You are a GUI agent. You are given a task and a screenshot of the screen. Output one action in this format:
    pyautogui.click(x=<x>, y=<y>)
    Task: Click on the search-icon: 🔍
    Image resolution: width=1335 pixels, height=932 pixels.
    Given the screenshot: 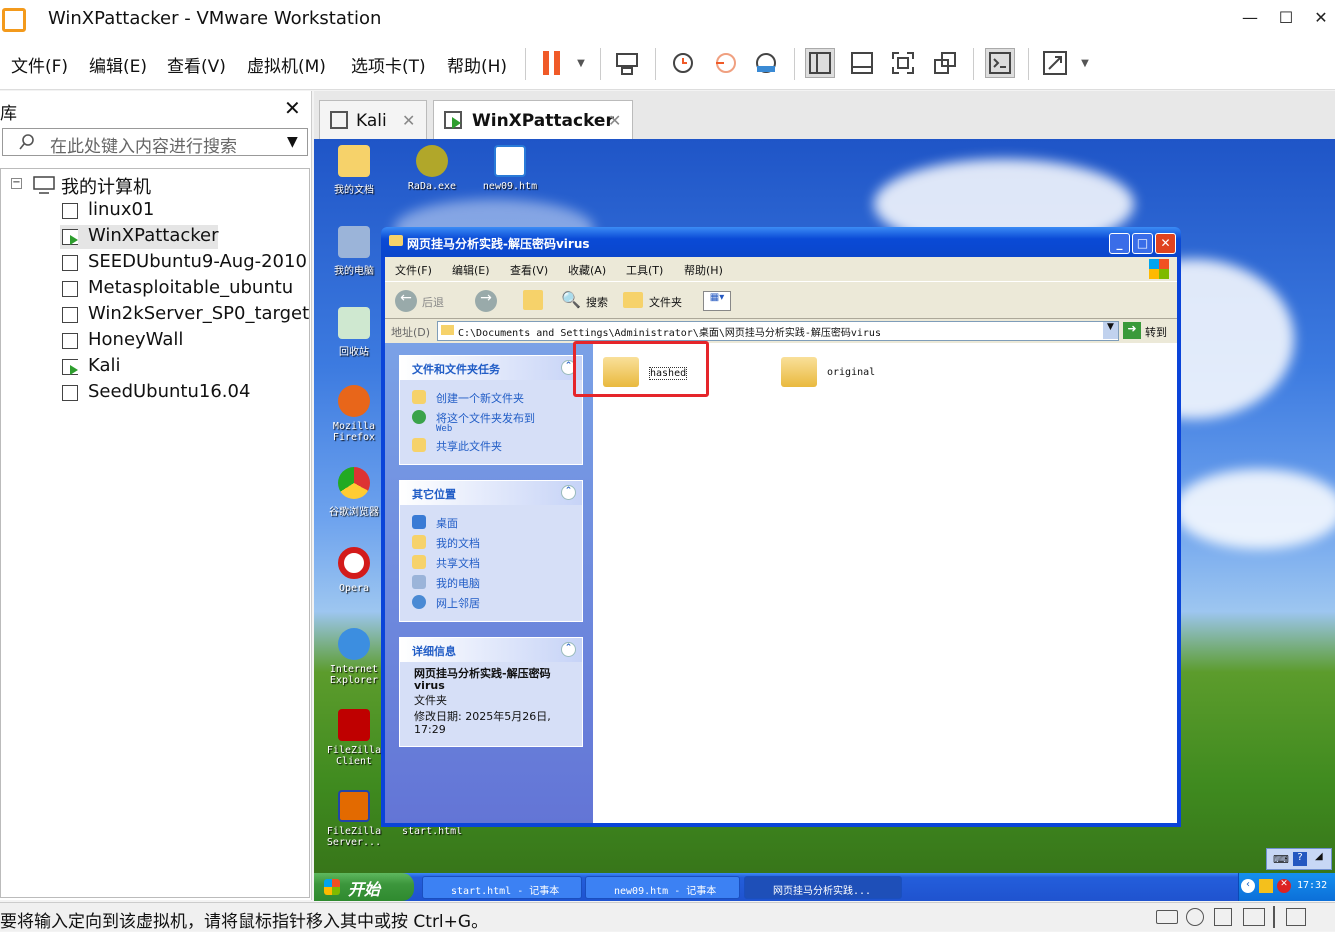 What is the action you would take?
    pyautogui.click(x=571, y=299)
    